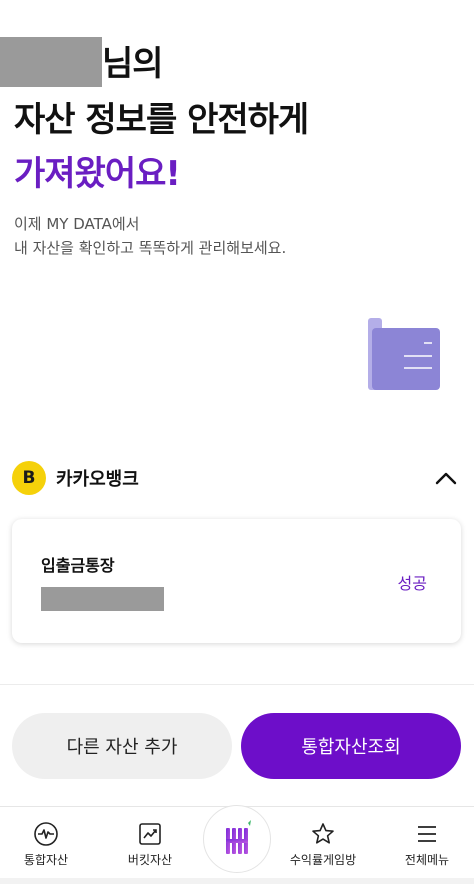 The height and width of the screenshot is (884, 474). I want to click on home-logo-button, so click(237, 839).